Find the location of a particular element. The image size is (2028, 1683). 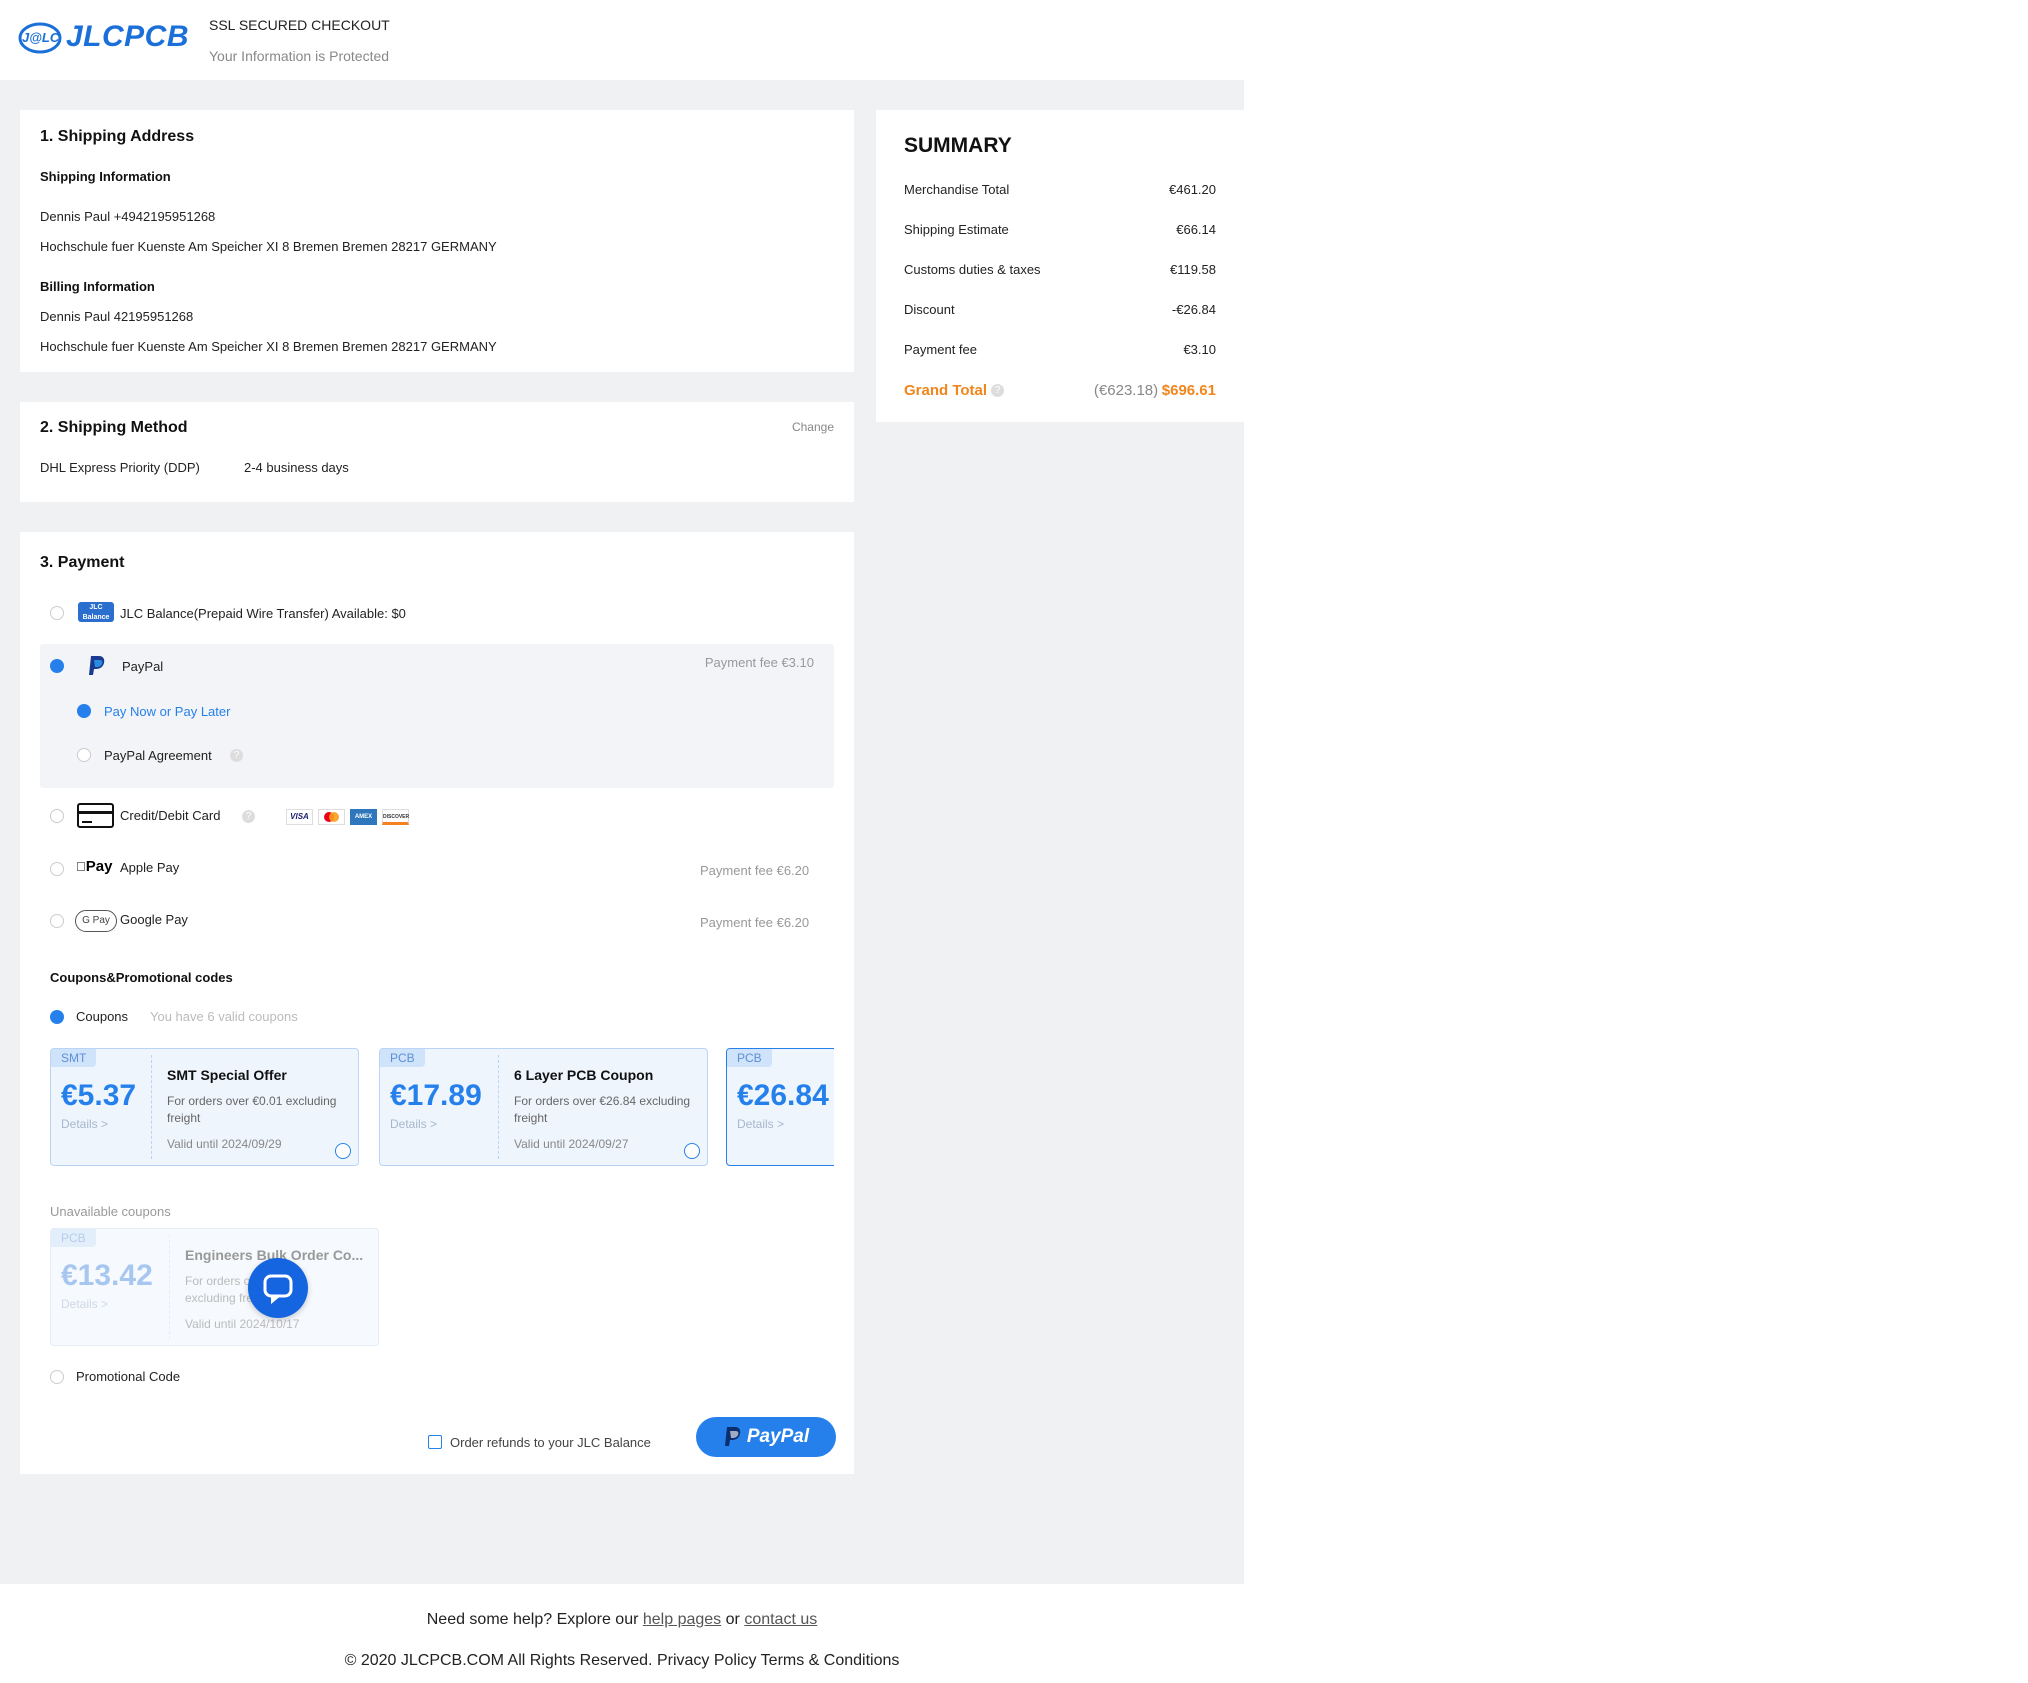

paypal-agreement-label: PayPal Agreement is located at coordinates (158, 755).